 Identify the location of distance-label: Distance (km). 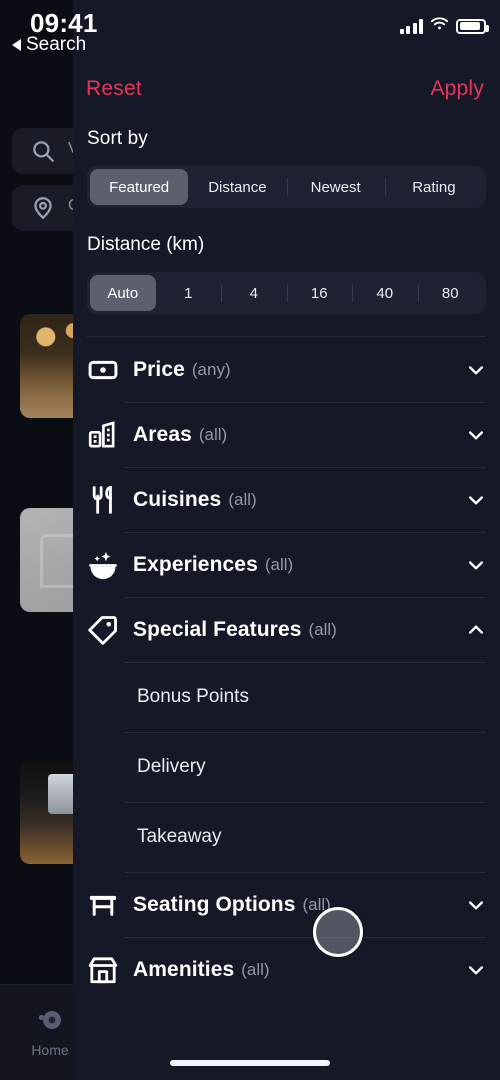
(146, 244).